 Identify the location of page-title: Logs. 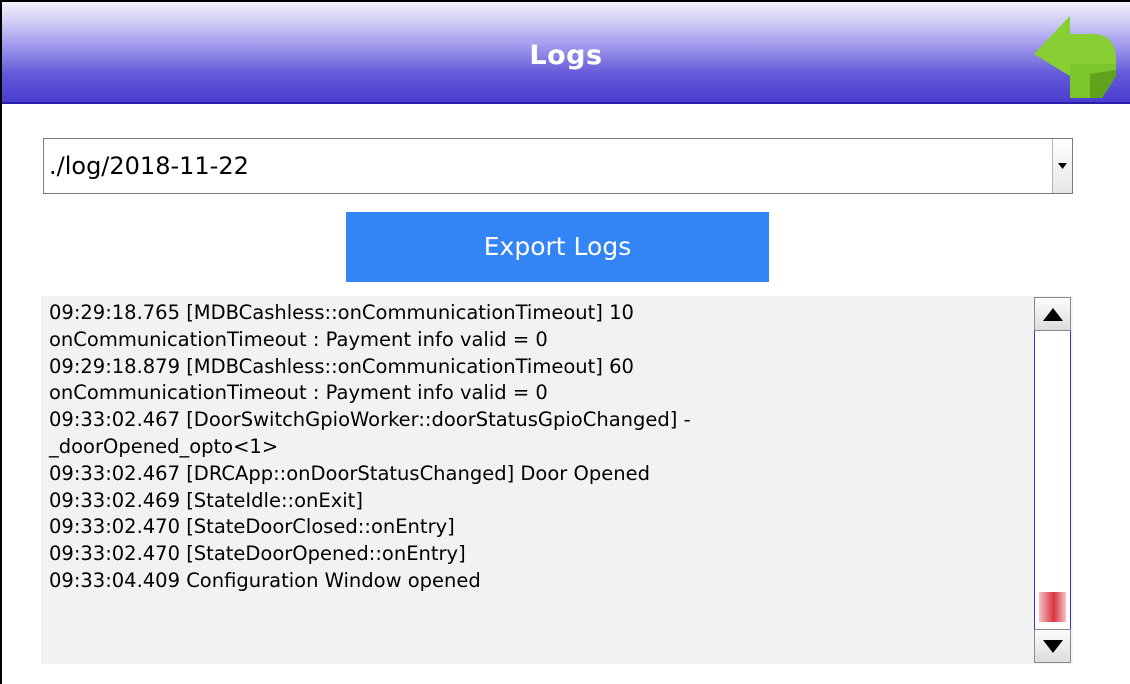
(566, 55).